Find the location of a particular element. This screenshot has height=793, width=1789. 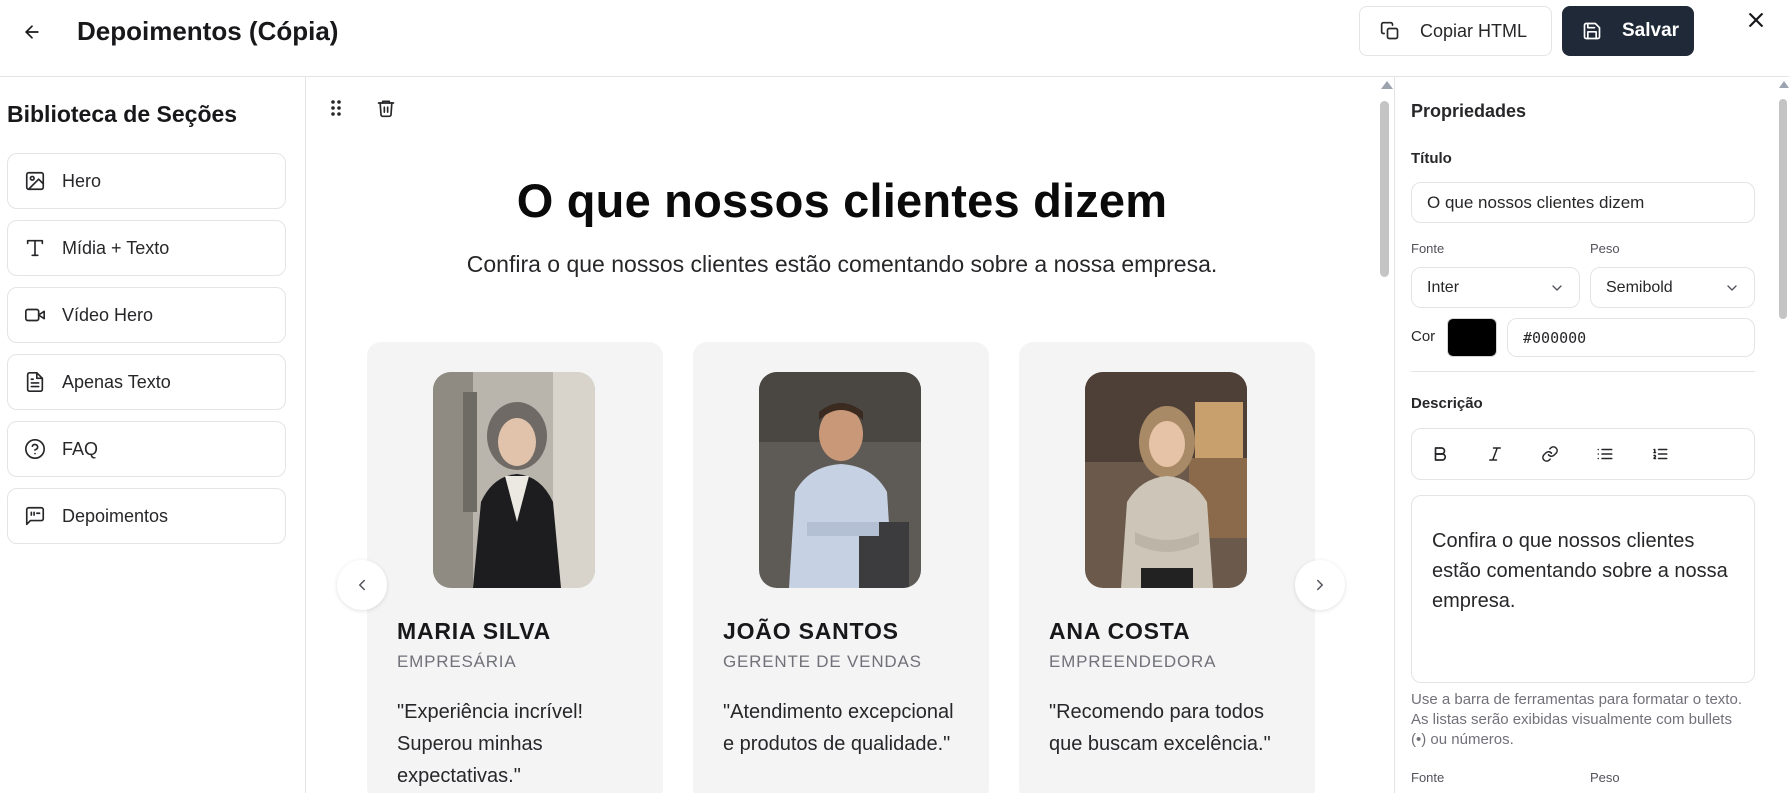

close-button is located at coordinates (1756, 20).